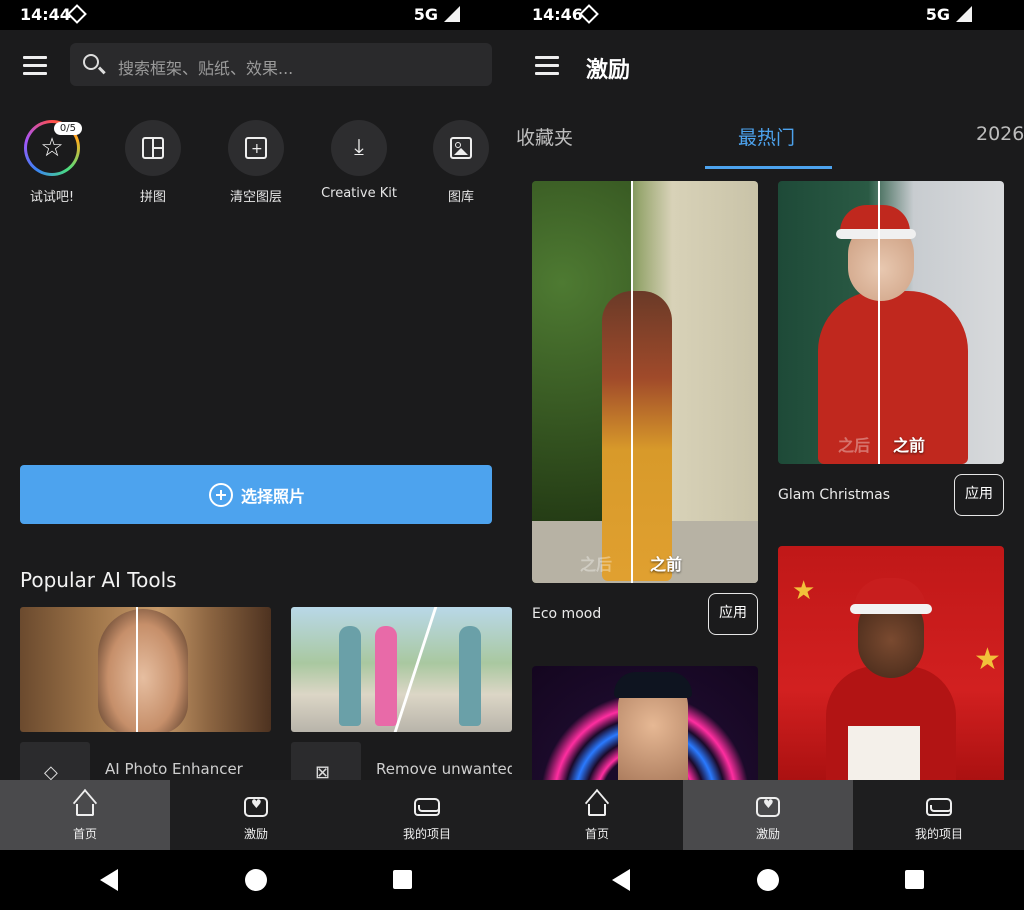 The height and width of the screenshot is (910, 1024). I want to click on card-title: Eco mood, so click(567, 614).